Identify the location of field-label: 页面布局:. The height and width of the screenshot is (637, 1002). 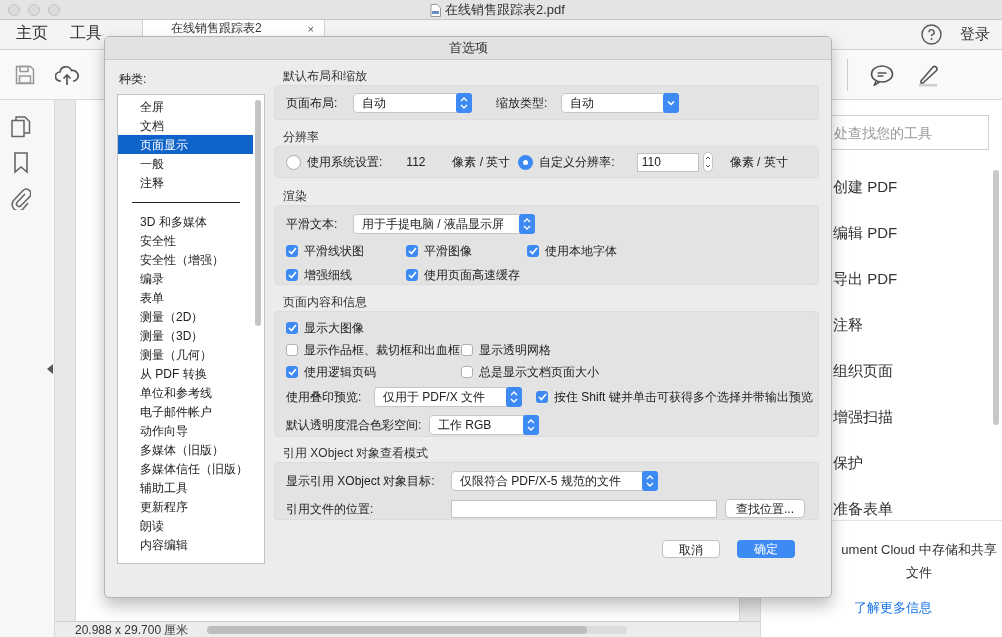
(312, 103).